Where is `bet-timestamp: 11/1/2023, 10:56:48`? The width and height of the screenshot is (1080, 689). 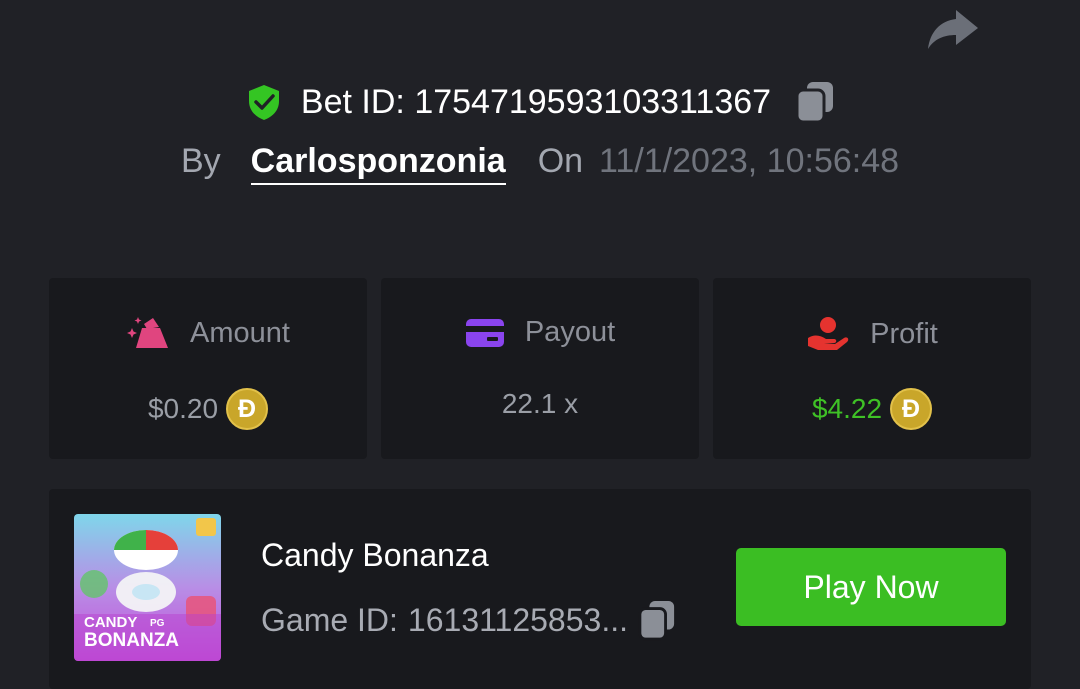 bet-timestamp: 11/1/2023, 10:56:48 is located at coordinates (749, 161).